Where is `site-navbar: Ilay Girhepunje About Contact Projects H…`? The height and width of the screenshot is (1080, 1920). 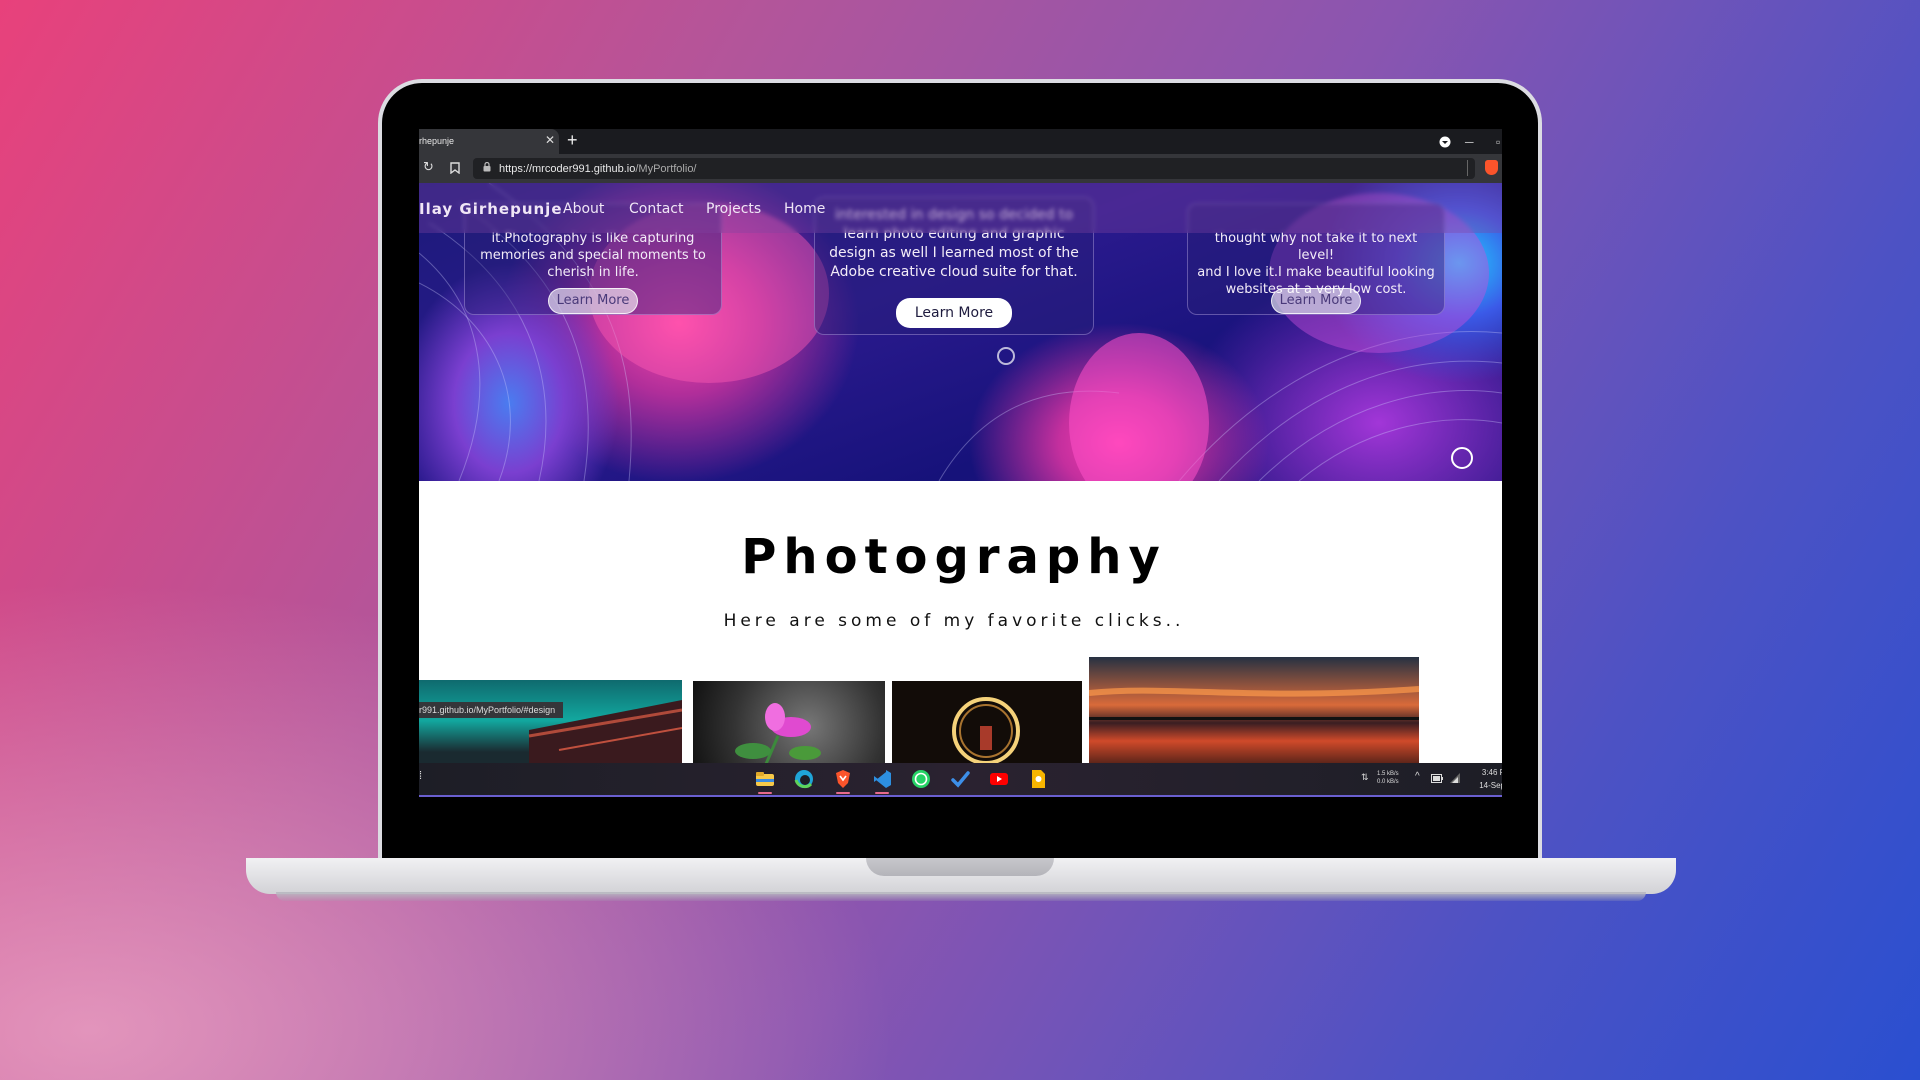
site-navbar: Ilay Girhepunje About Contact Projects H… is located at coordinates (960, 208).